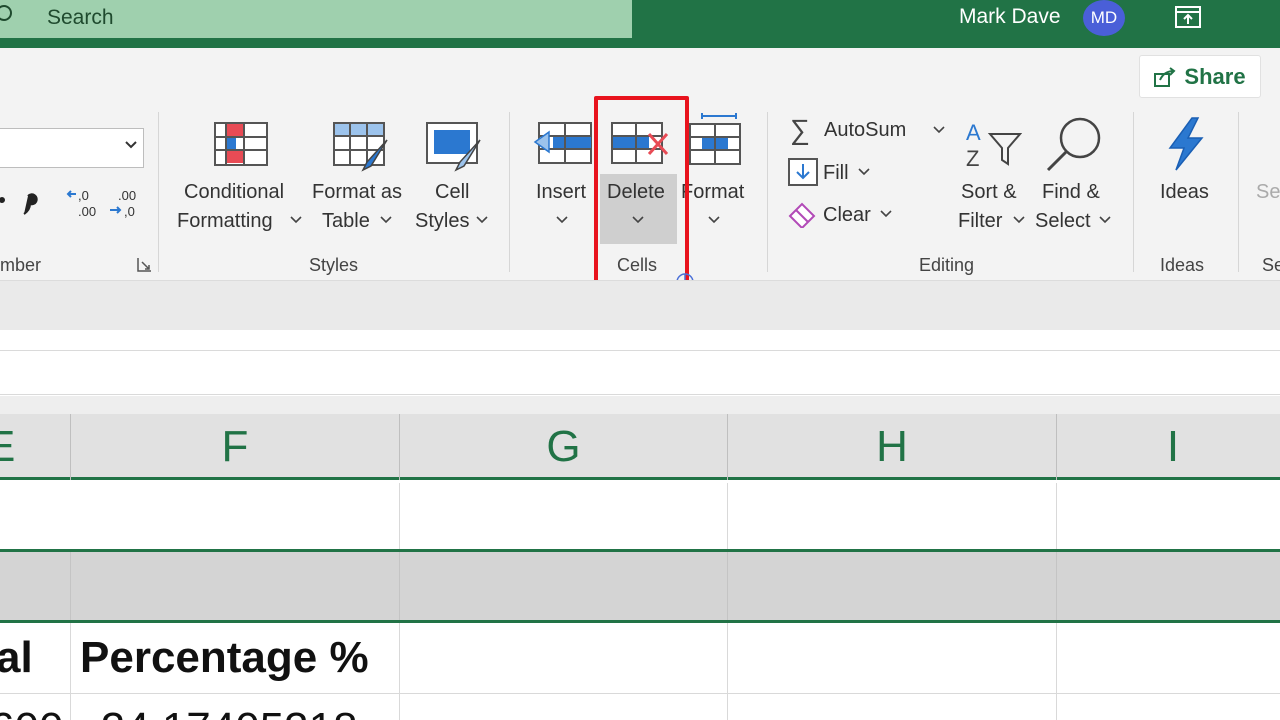  Describe the element at coordinates (72, 148) in the screenshot. I see `number-format-dropdown` at that location.